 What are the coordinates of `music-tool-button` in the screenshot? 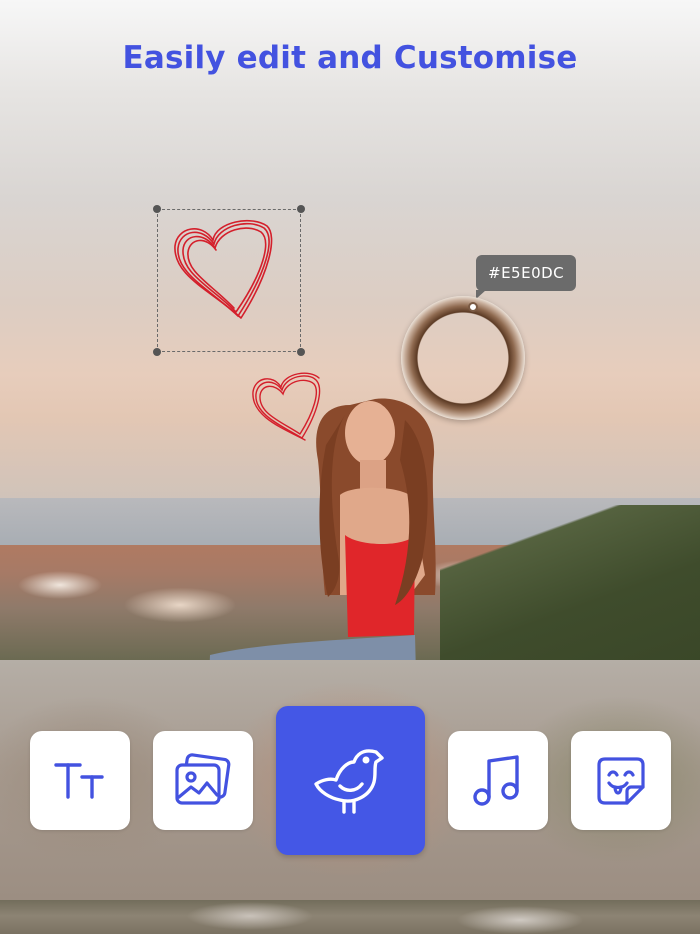 It's located at (498, 780).